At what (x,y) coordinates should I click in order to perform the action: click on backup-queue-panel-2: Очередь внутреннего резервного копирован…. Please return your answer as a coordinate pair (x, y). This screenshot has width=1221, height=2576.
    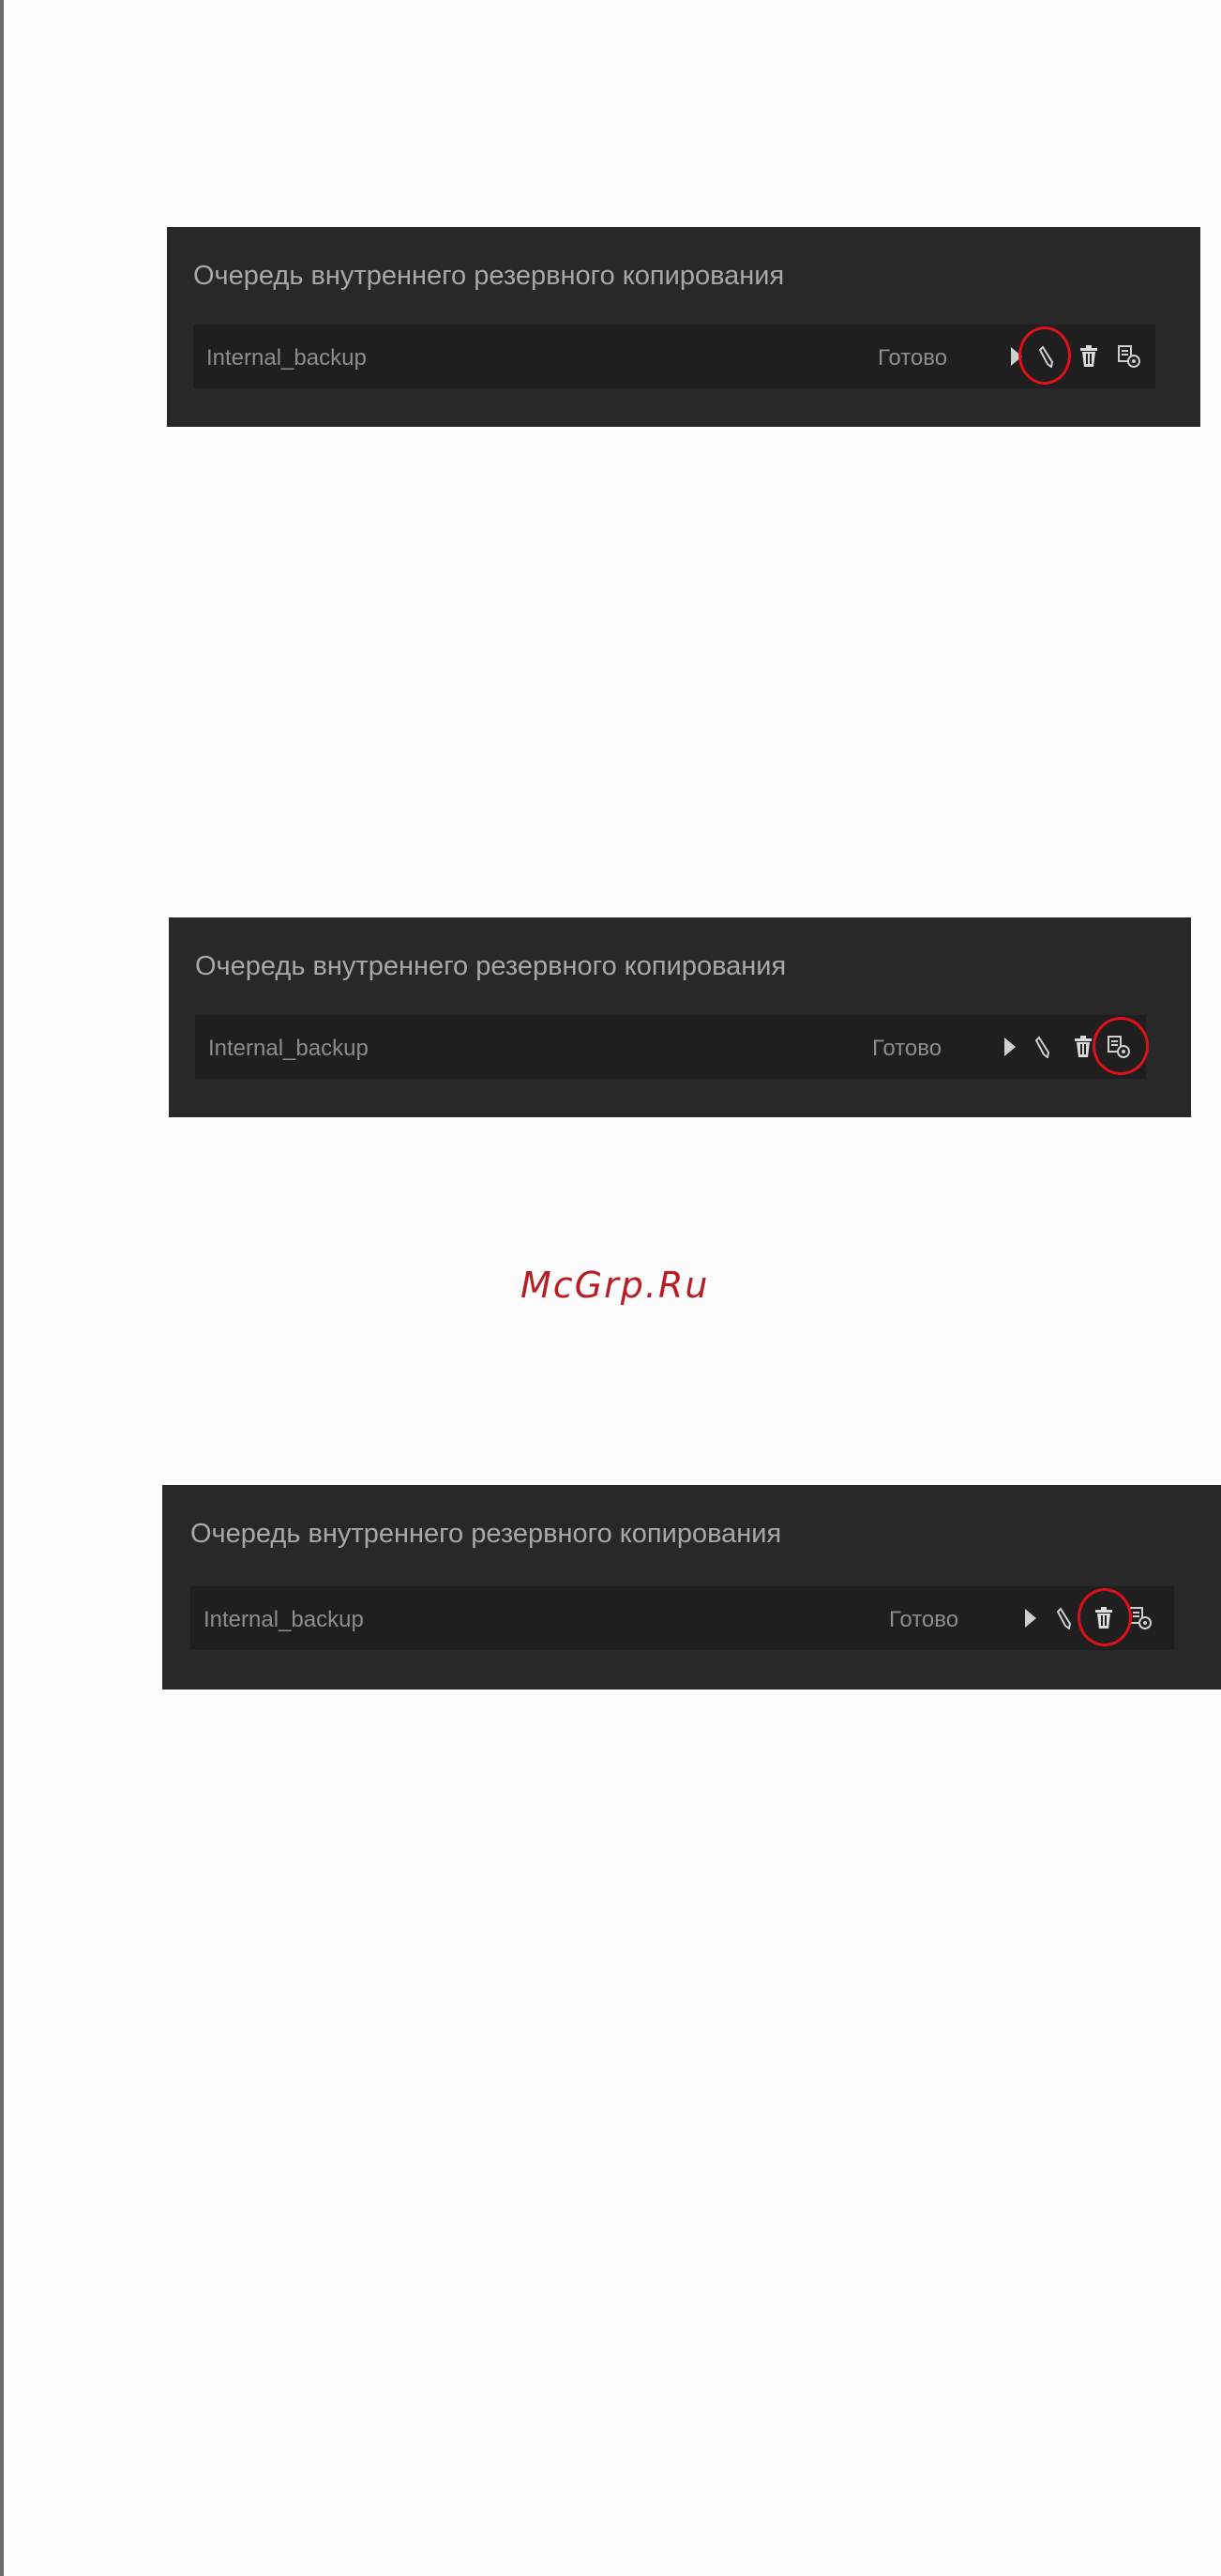
    Looking at the image, I should click on (680, 1017).